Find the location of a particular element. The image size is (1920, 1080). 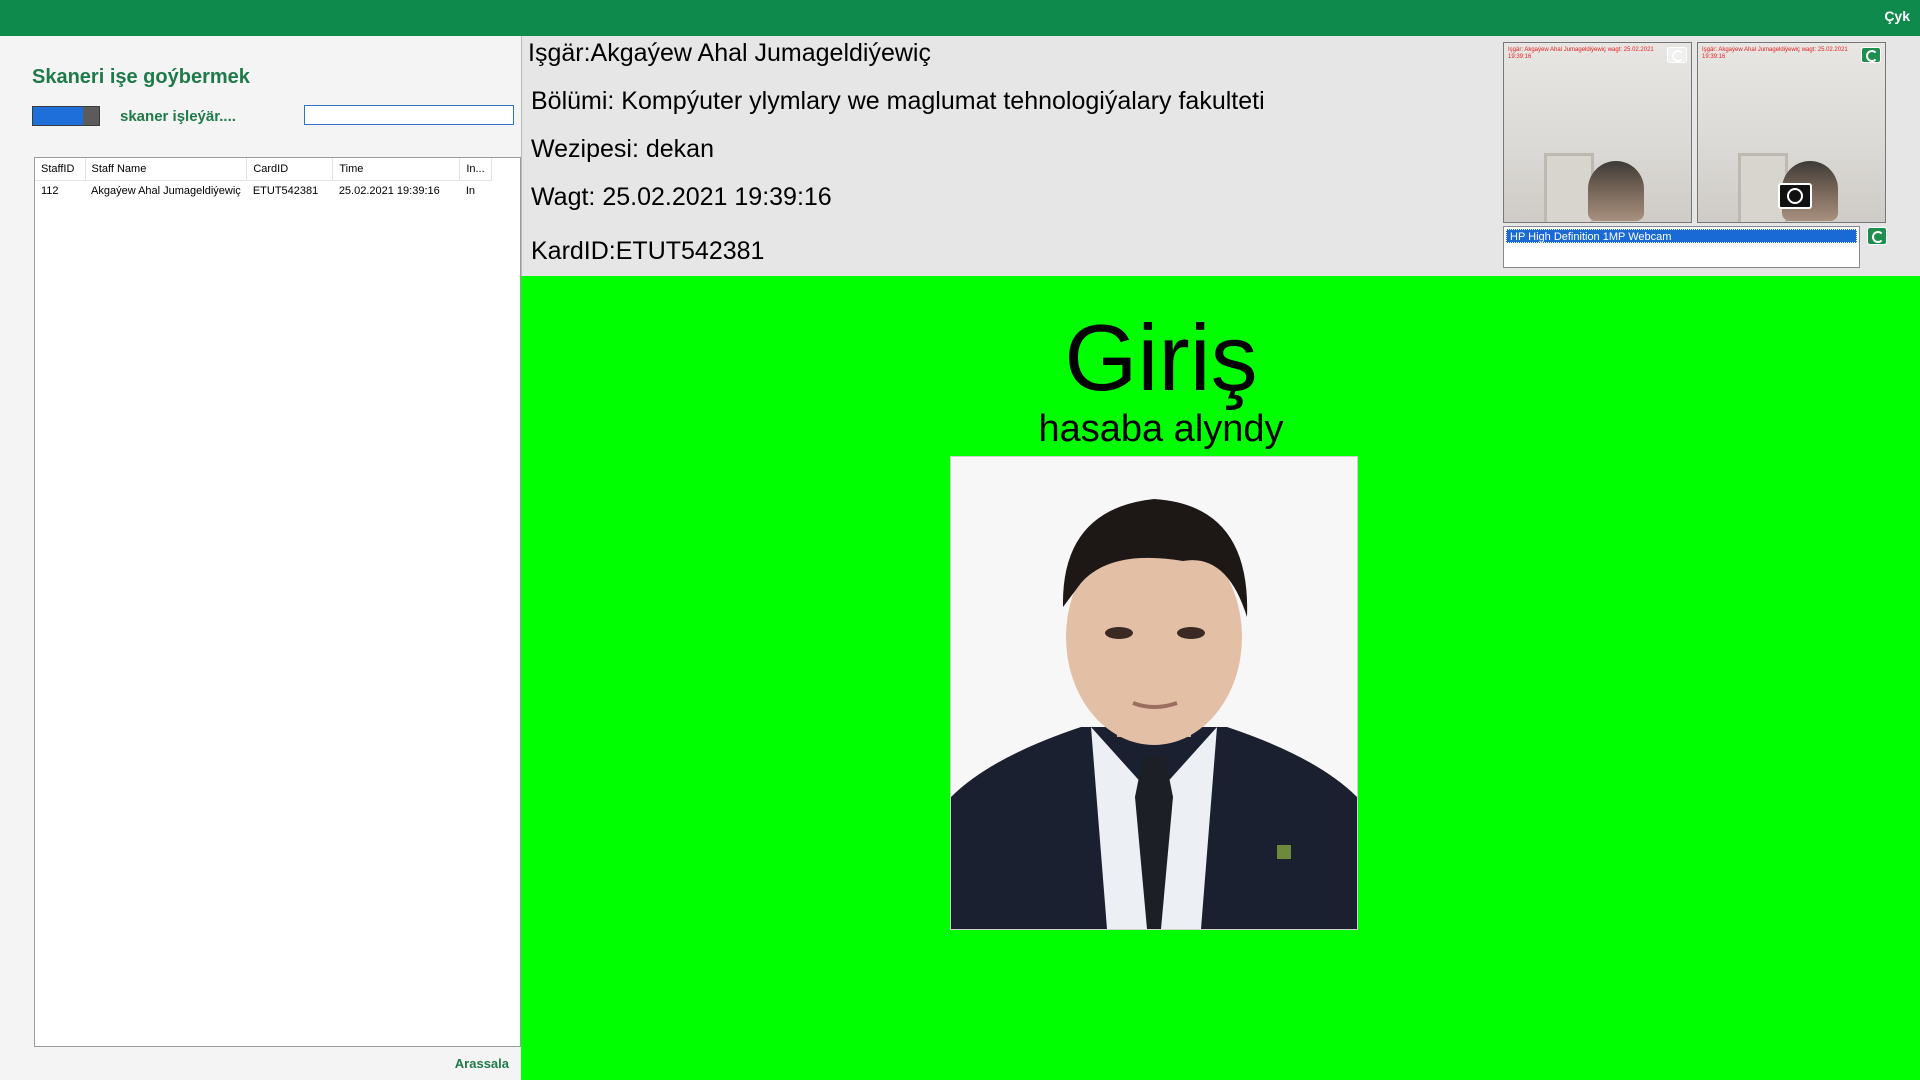

employee-photo-image is located at coordinates (1154, 693).